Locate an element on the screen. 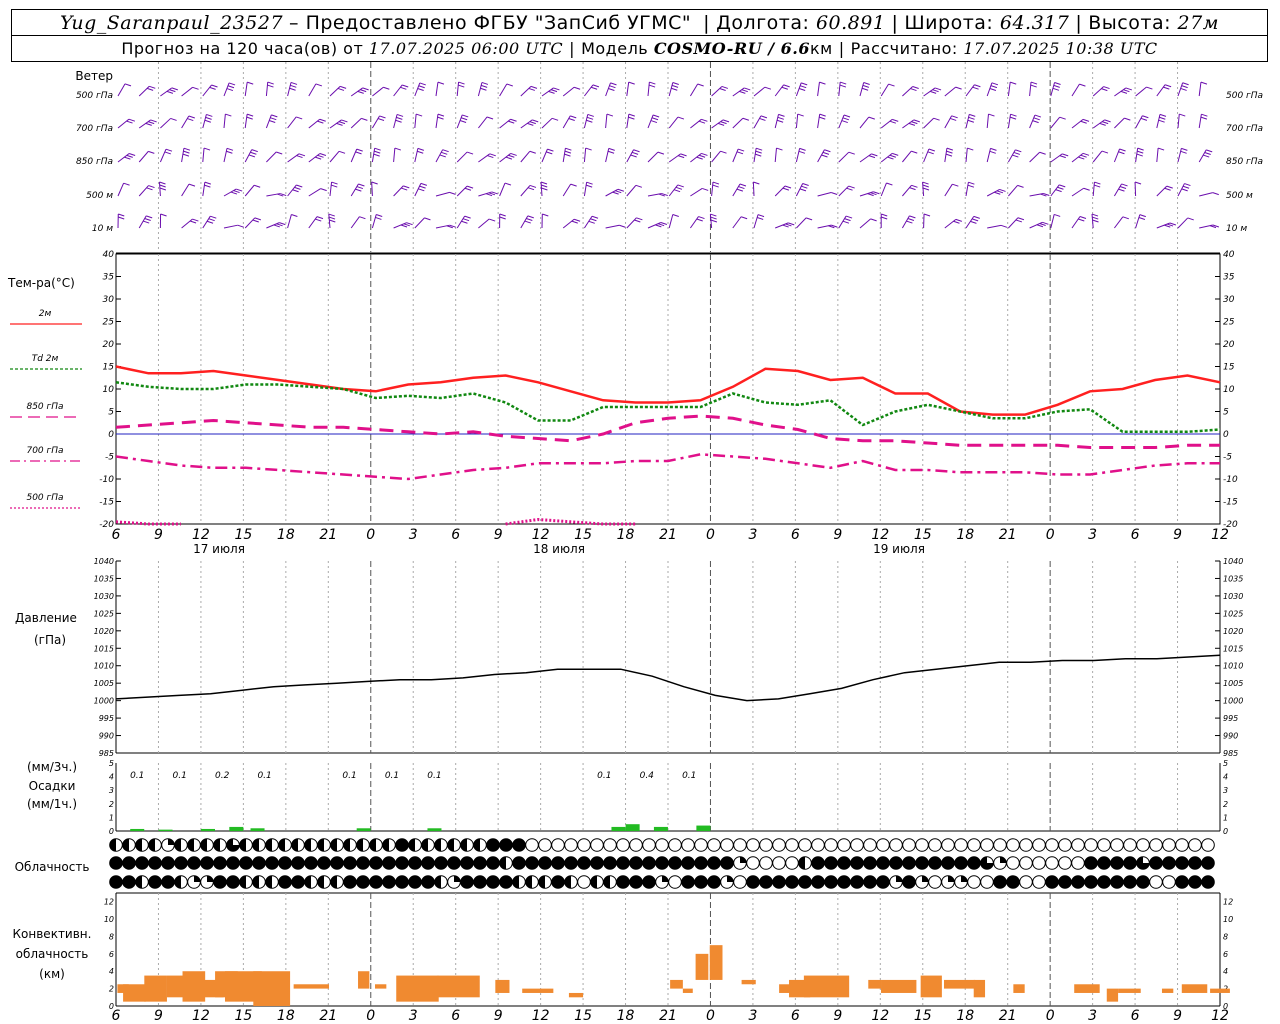  pres-tick-label-right: 1020 is located at coordinates (1233, 631).